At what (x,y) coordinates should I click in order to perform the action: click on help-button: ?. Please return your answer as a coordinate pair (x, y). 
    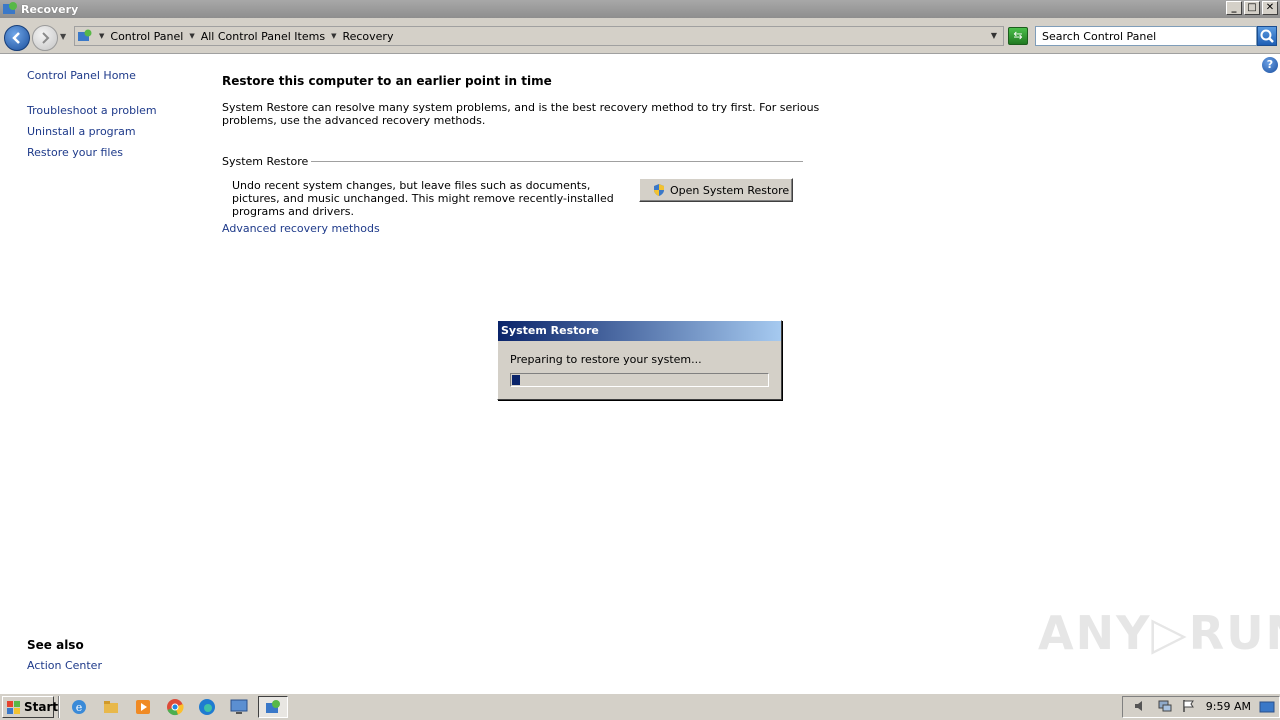
    Looking at the image, I should click on (1270, 65).